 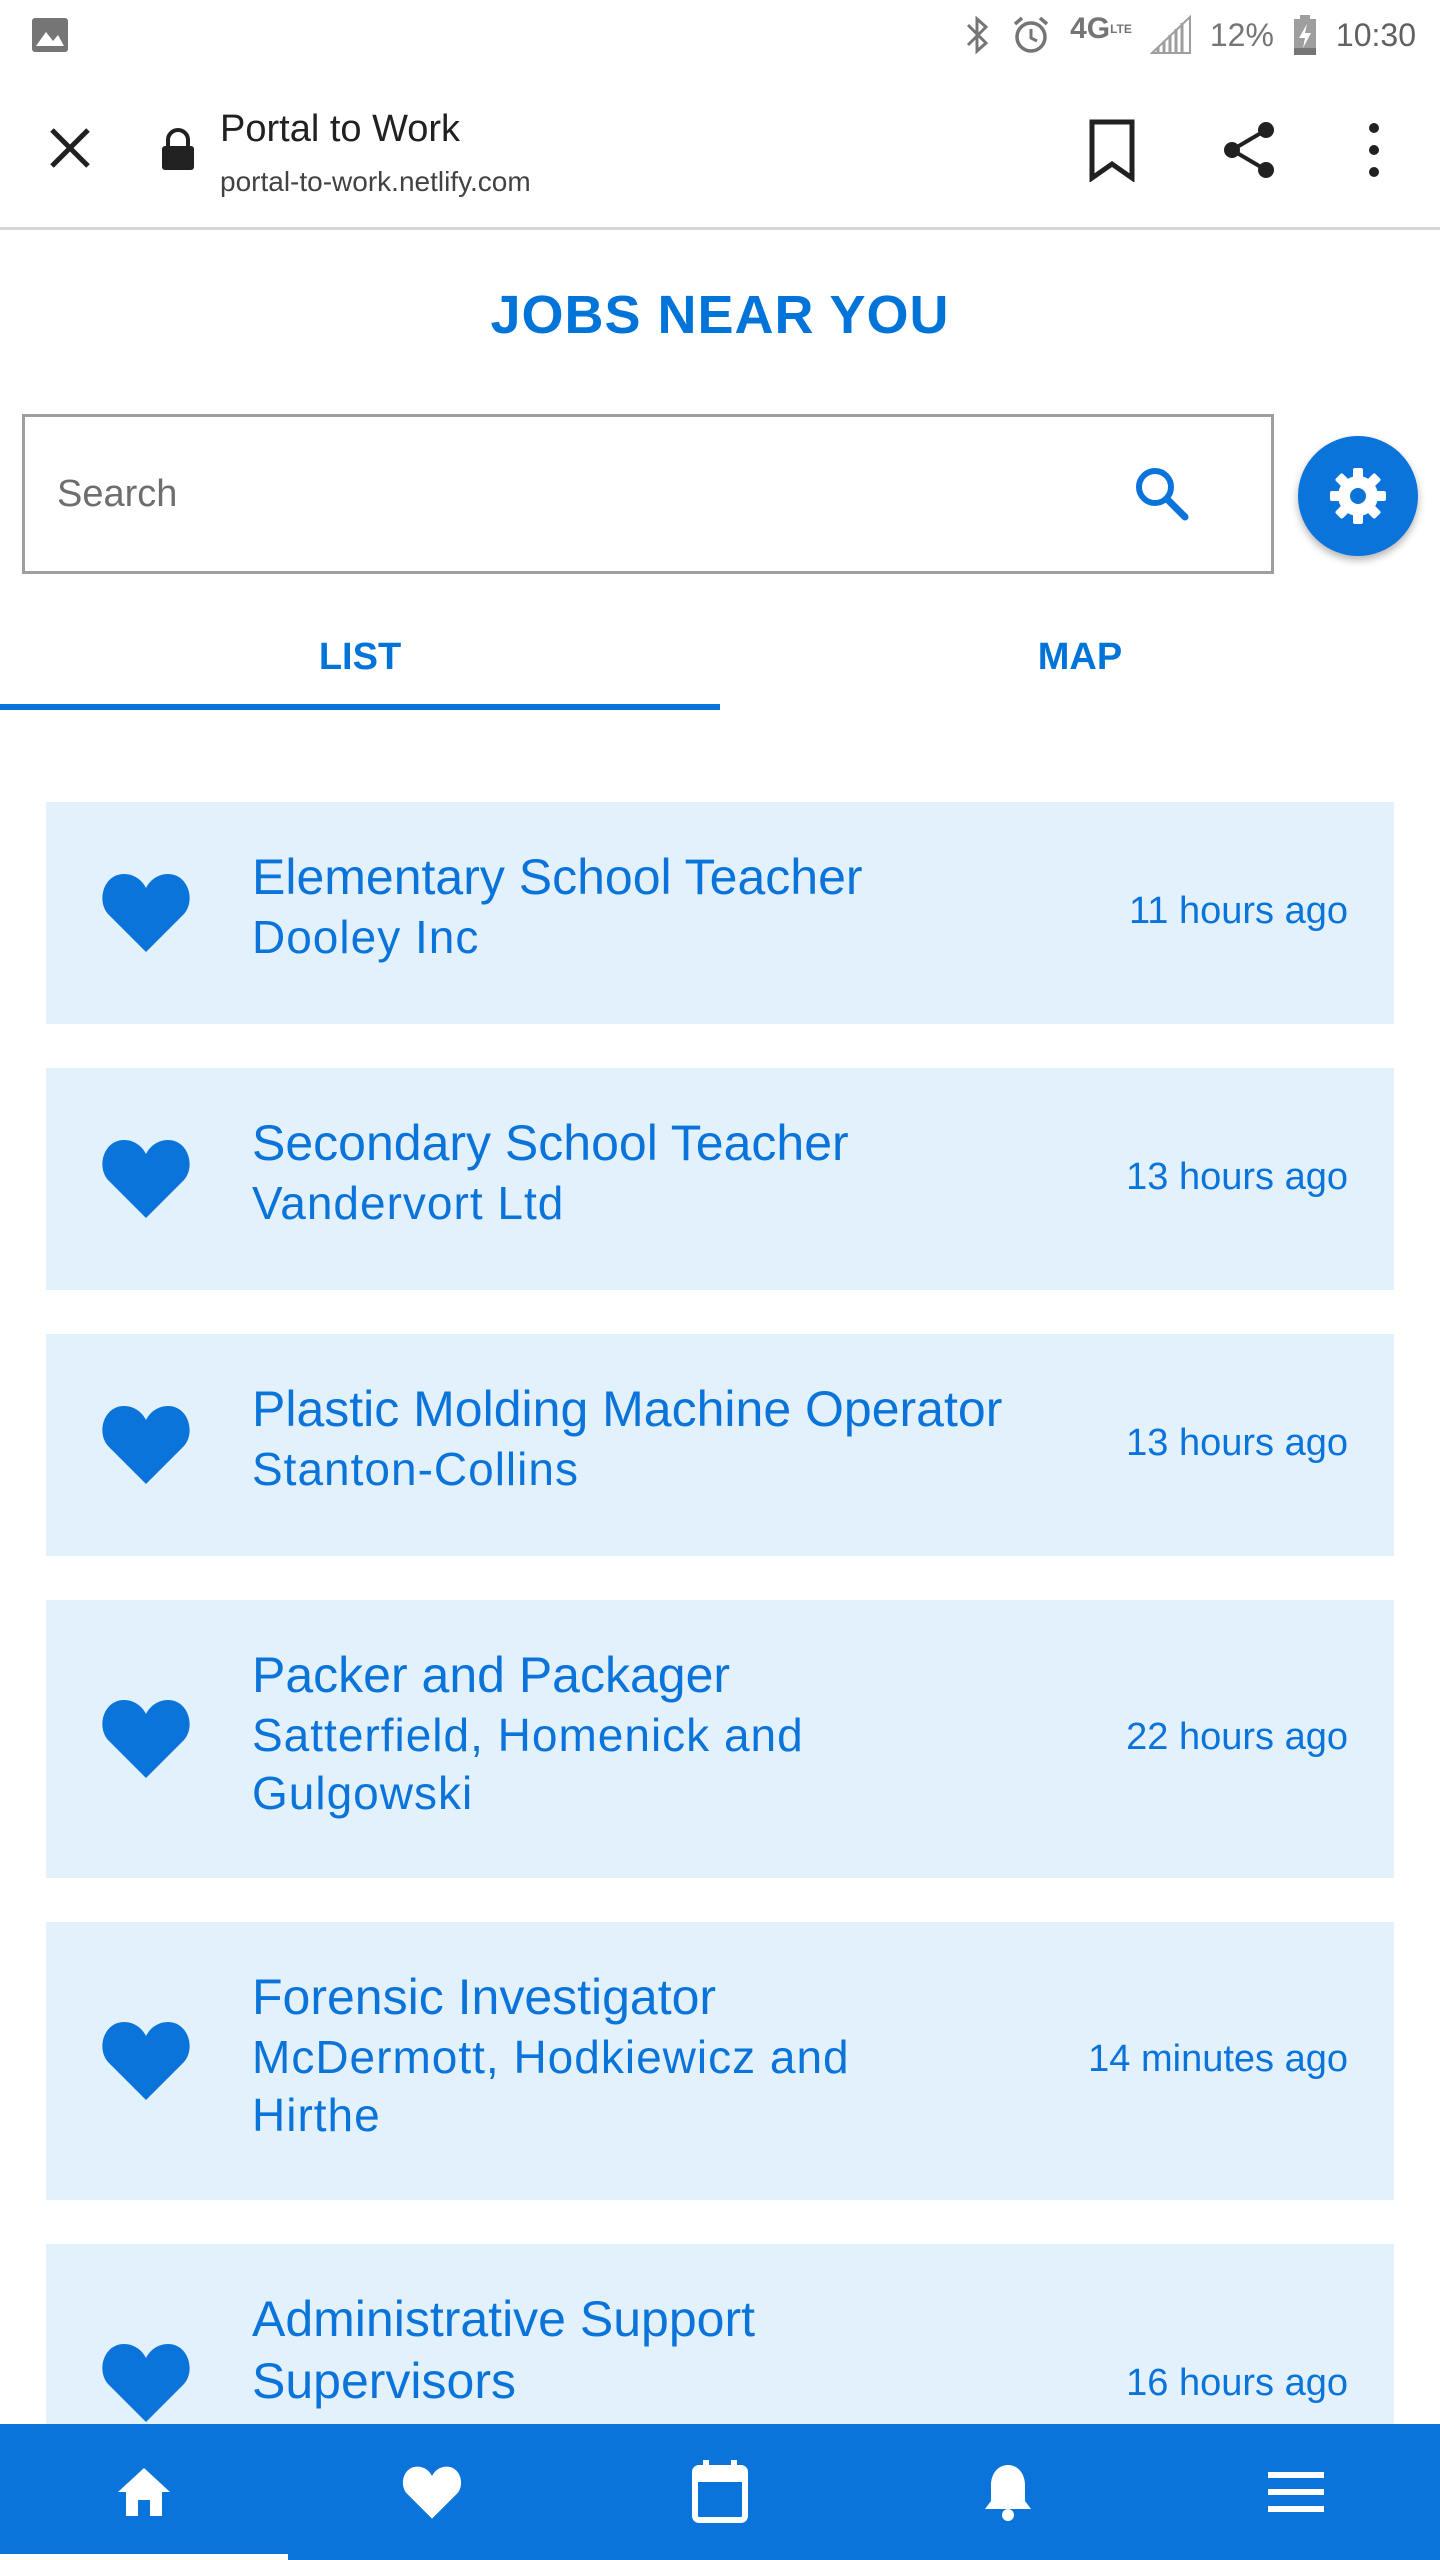 What do you see at coordinates (1305, 35) in the screenshot?
I see `battery-charging-icon` at bounding box center [1305, 35].